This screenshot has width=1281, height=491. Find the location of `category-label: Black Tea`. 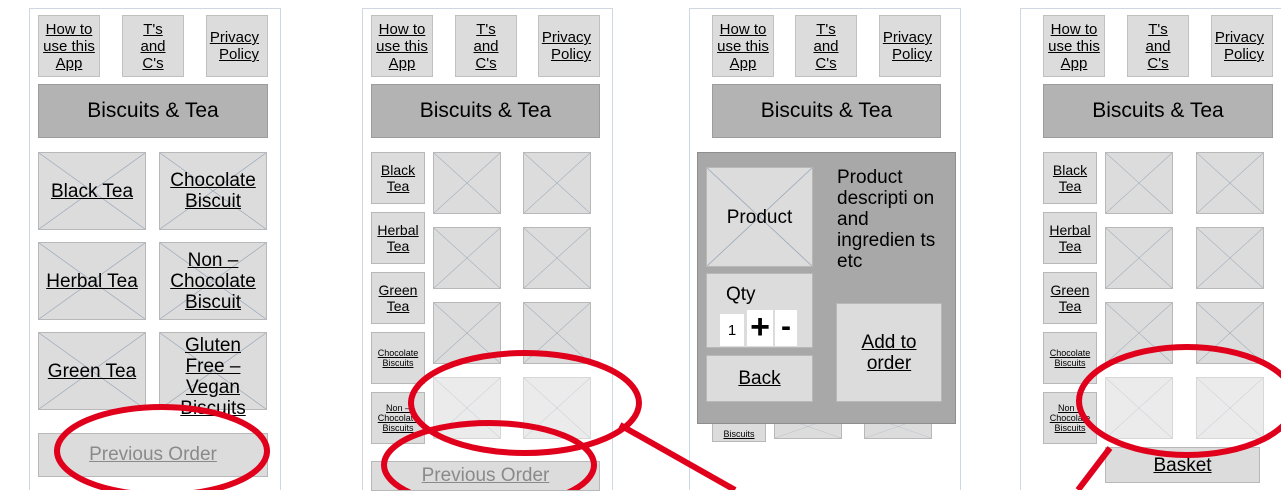

category-label: Black Tea is located at coordinates (92, 191).